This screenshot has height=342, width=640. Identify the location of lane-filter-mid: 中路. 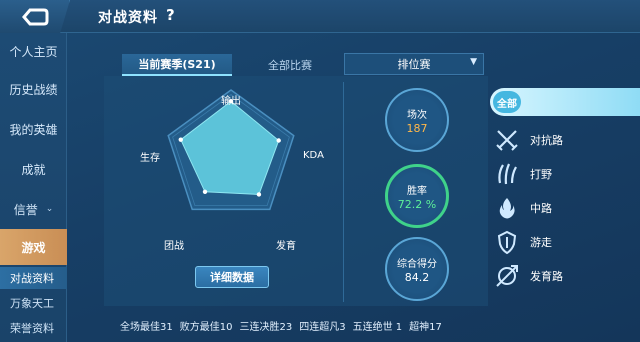
(565, 208).